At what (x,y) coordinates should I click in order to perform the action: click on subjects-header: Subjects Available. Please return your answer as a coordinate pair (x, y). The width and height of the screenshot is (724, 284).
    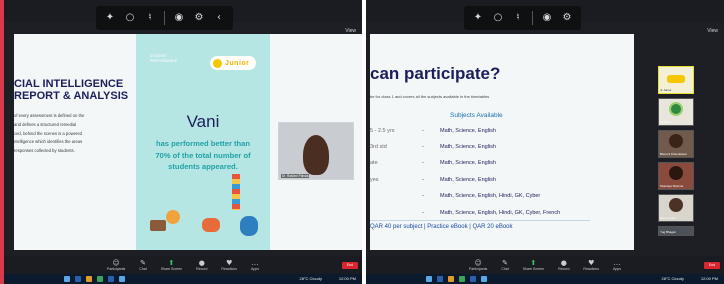
    Looking at the image, I should click on (476, 115).